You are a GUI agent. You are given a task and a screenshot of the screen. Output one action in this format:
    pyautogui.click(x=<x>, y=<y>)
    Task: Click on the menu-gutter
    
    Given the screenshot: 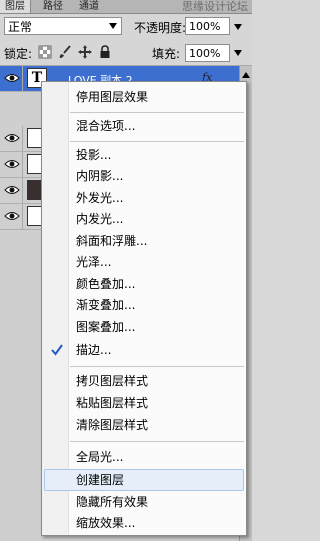 What is the action you would take?
    pyautogui.click(x=55, y=308)
    